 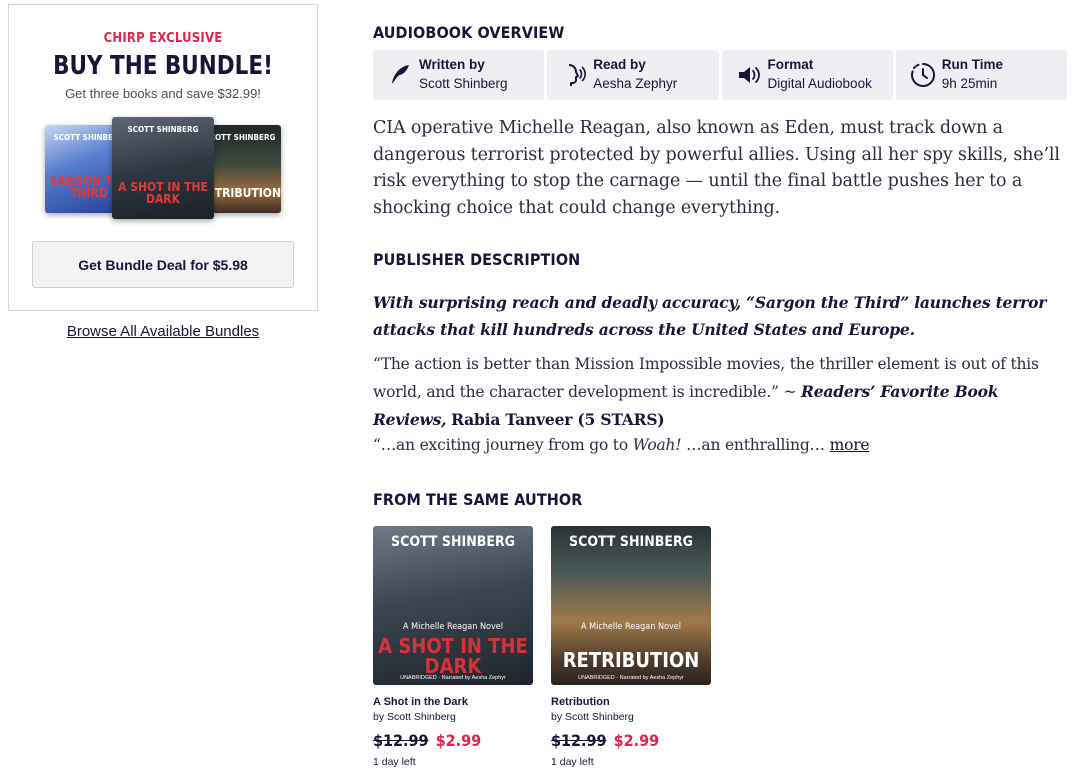 What do you see at coordinates (459, 75) in the screenshot?
I see `written-by-tile: Written by Scott Shinberg` at bounding box center [459, 75].